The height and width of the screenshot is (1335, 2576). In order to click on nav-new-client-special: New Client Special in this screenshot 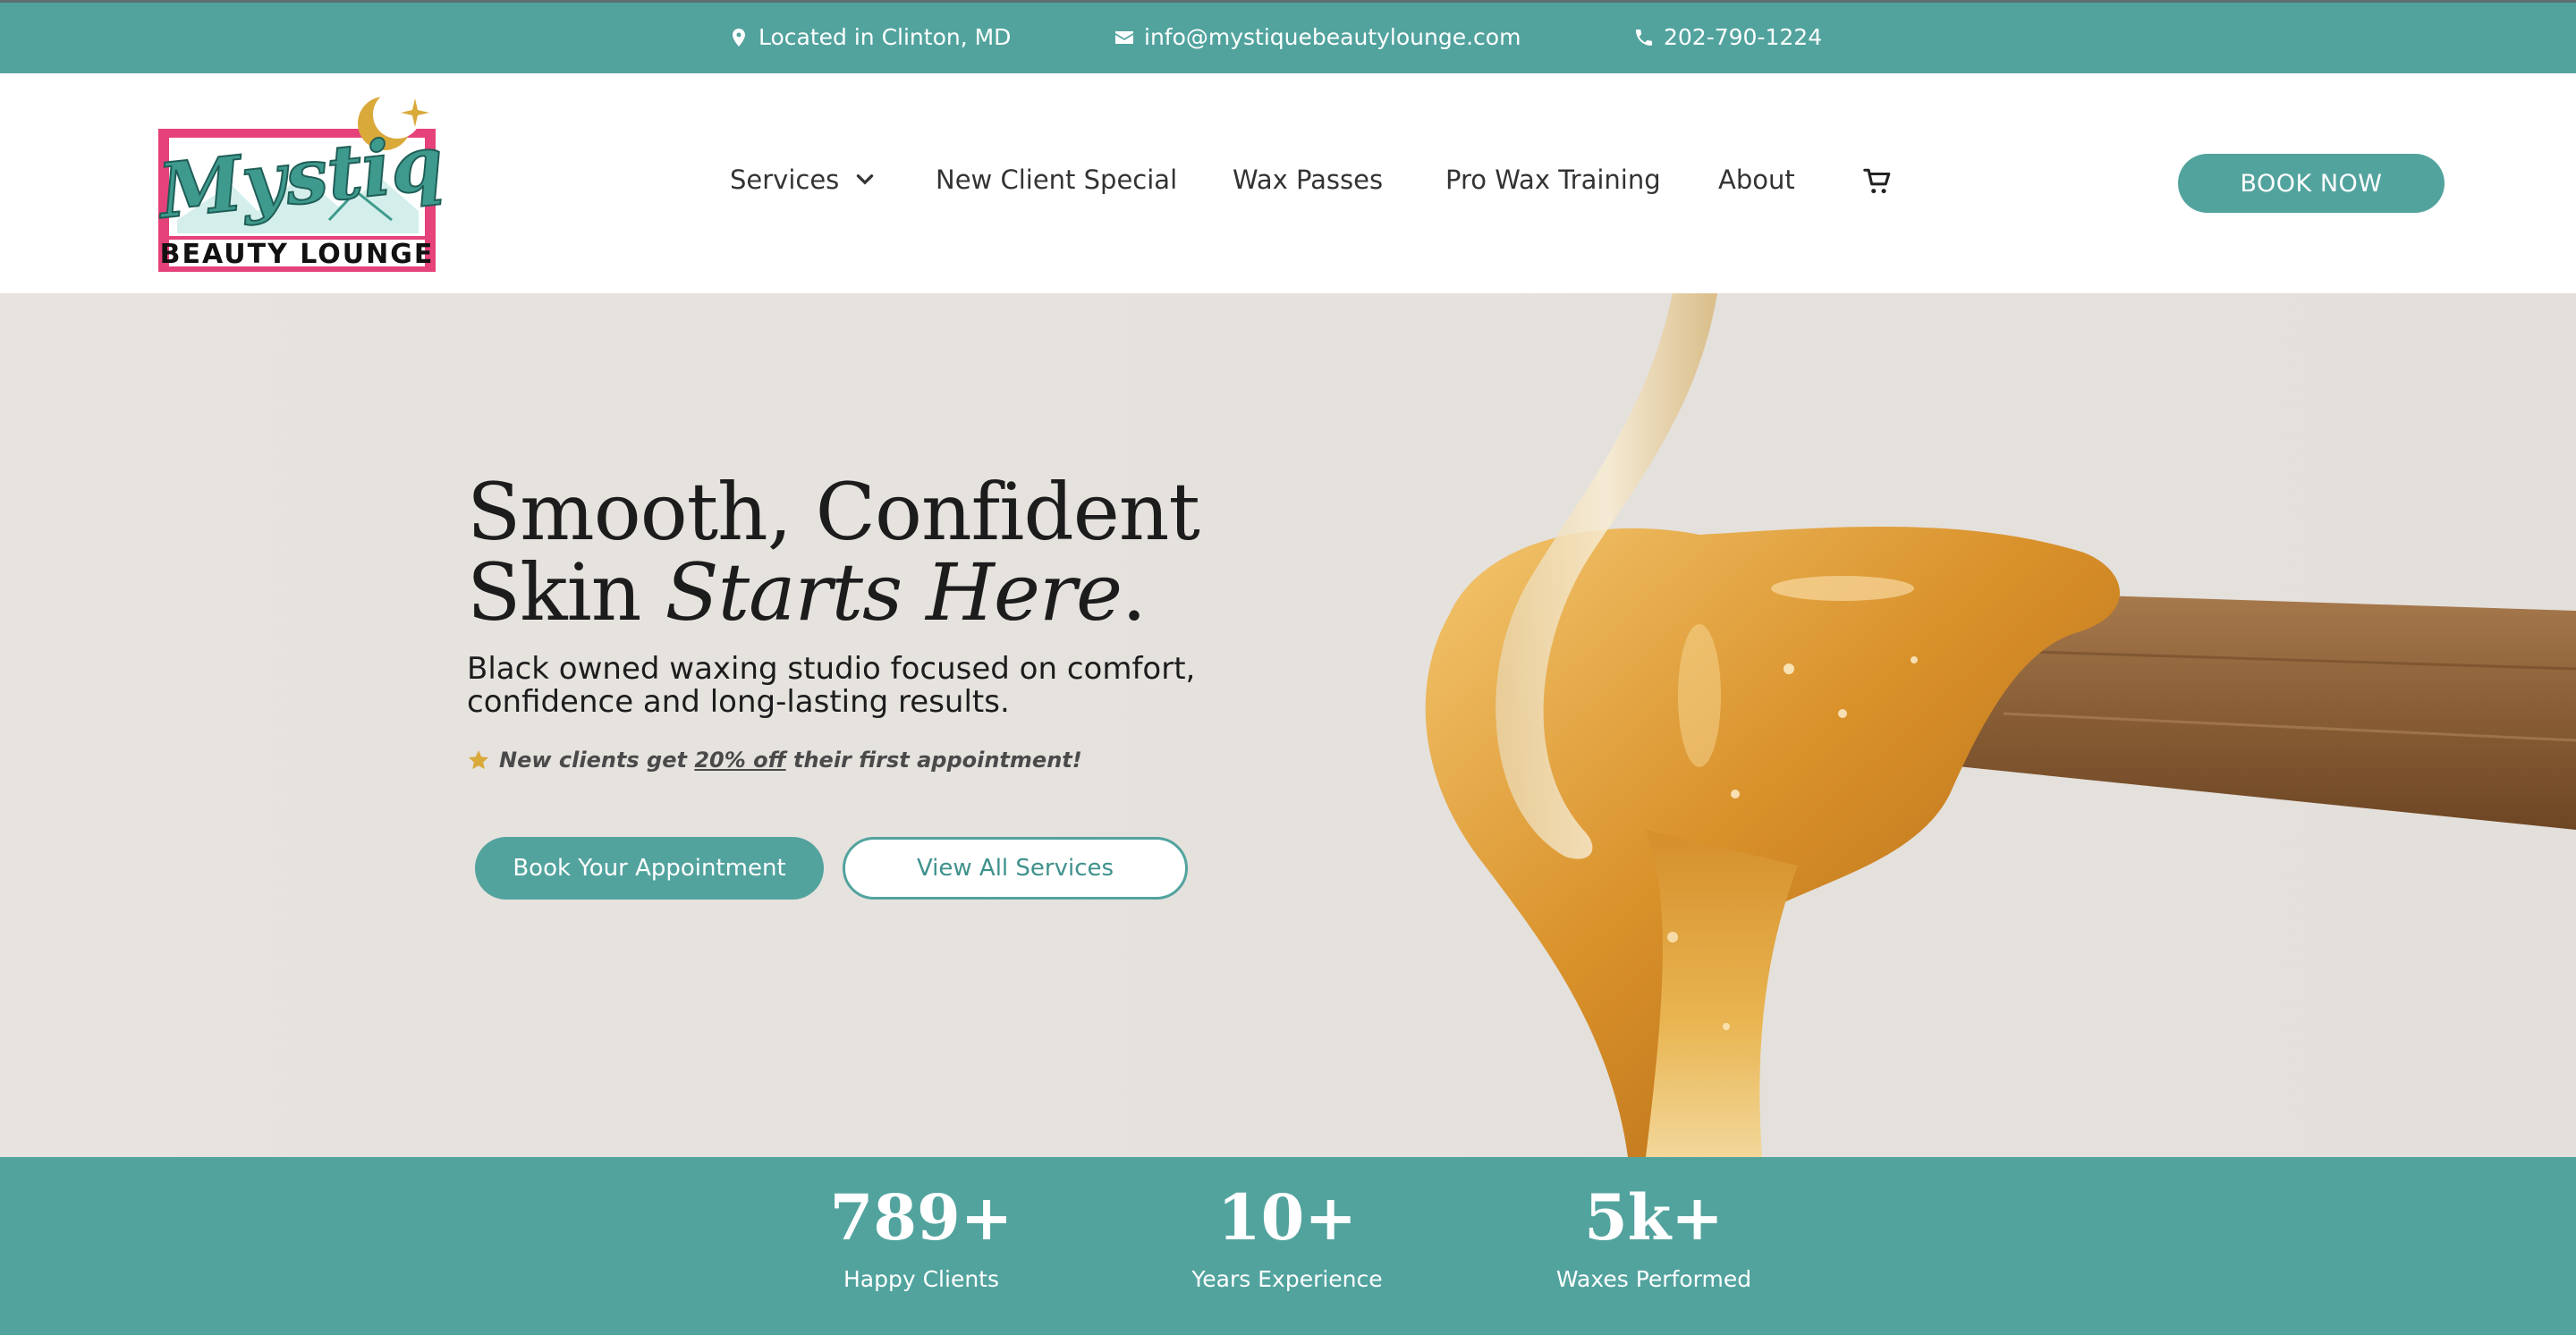, I will do `click(1056, 180)`.